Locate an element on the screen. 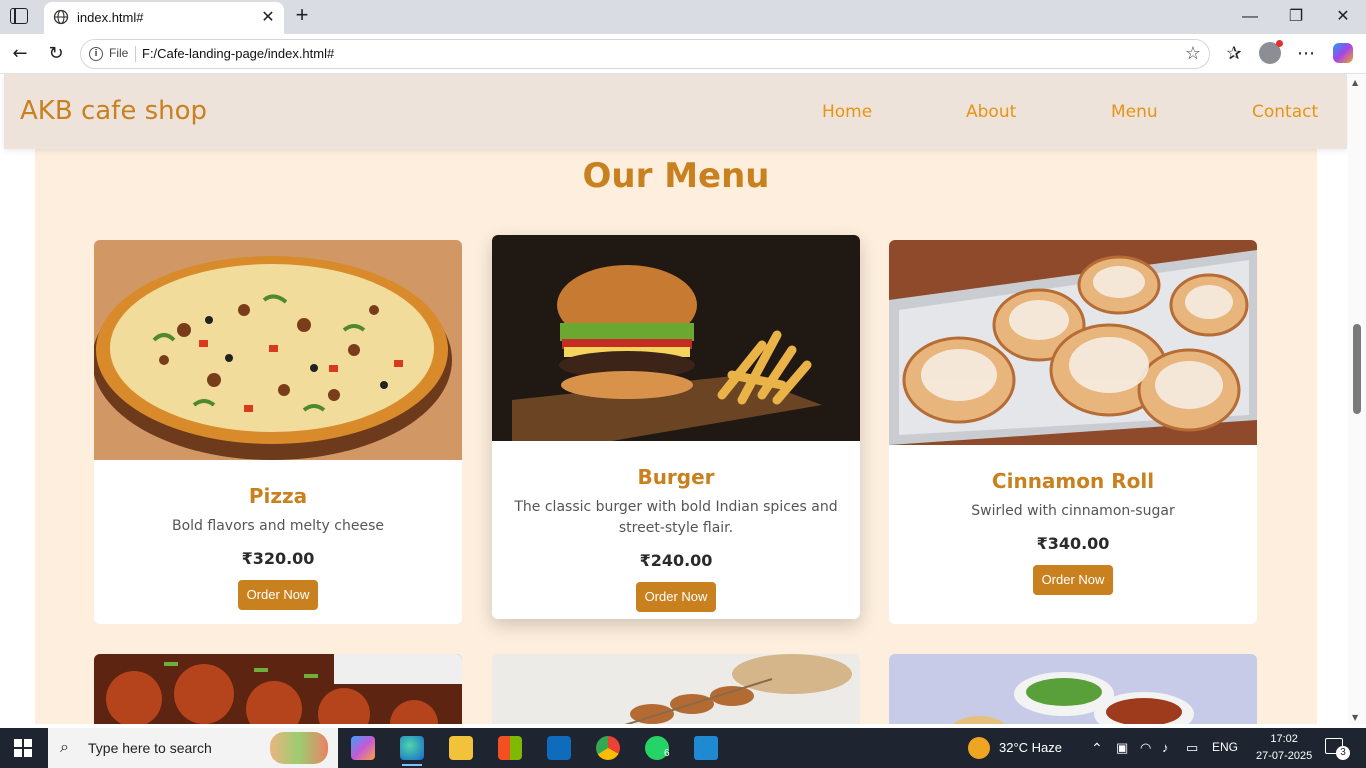  more-options-icon: ⋯ is located at coordinates (1306, 54).